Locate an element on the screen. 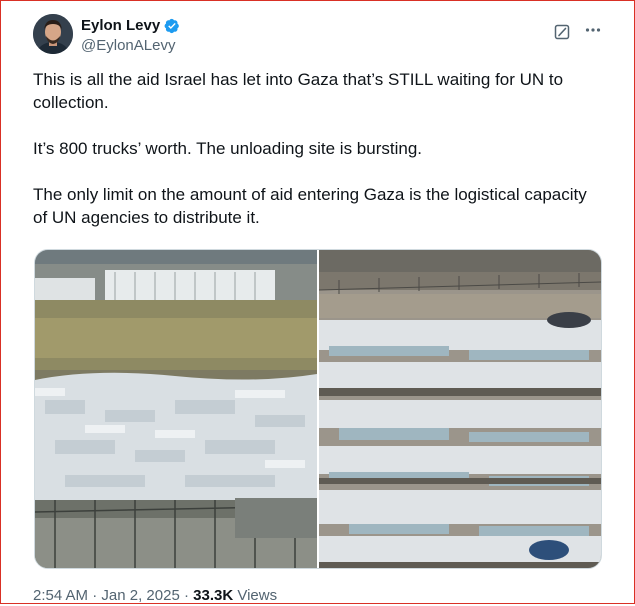 This screenshot has height=606, width=635. tweet-date: Jan 2, 2025 is located at coordinates (140, 595).